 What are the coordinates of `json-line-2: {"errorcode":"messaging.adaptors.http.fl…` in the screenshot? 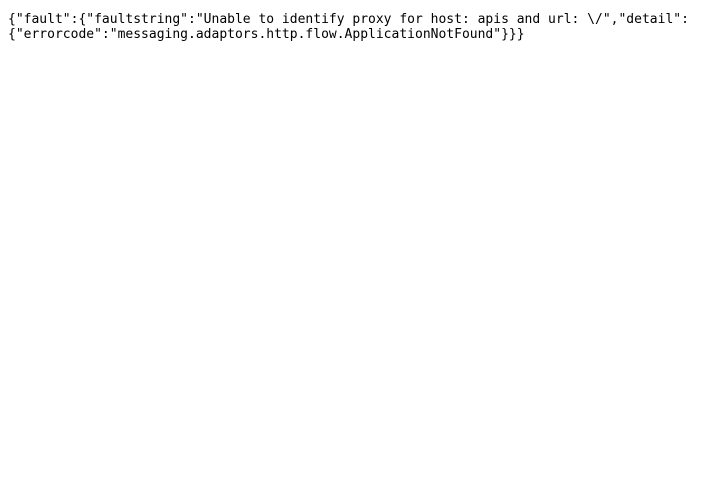 It's located at (266, 34).